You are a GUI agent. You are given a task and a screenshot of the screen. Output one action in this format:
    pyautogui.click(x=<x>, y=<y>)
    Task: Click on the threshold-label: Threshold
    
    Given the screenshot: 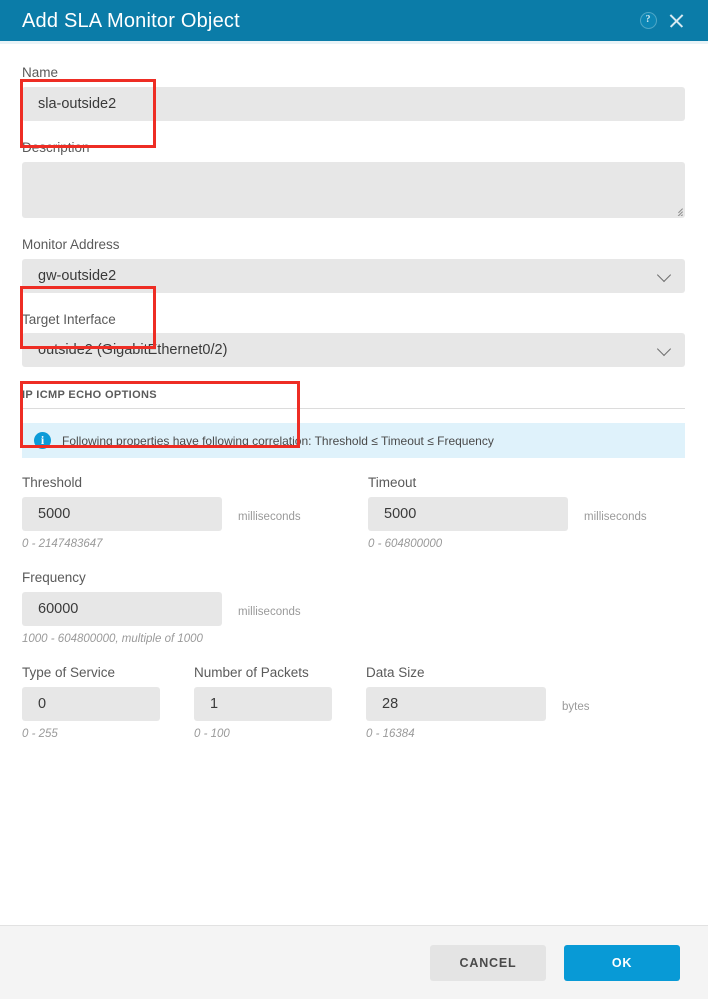 What is the action you would take?
    pyautogui.click(x=52, y=483)
    